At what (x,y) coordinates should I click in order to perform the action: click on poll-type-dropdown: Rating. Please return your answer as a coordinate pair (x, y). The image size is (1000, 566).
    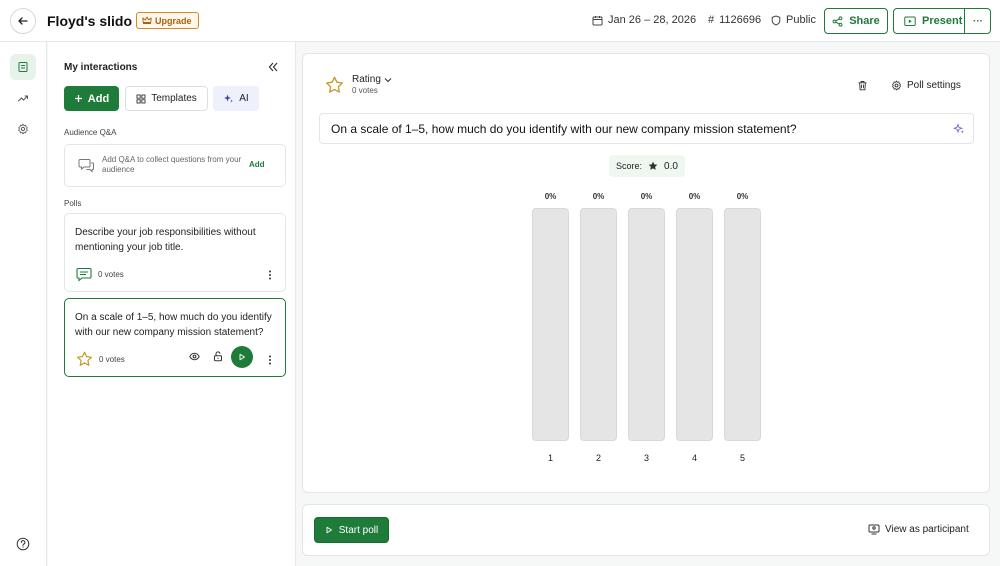
    Looking at the image, I should click on (372, 79).